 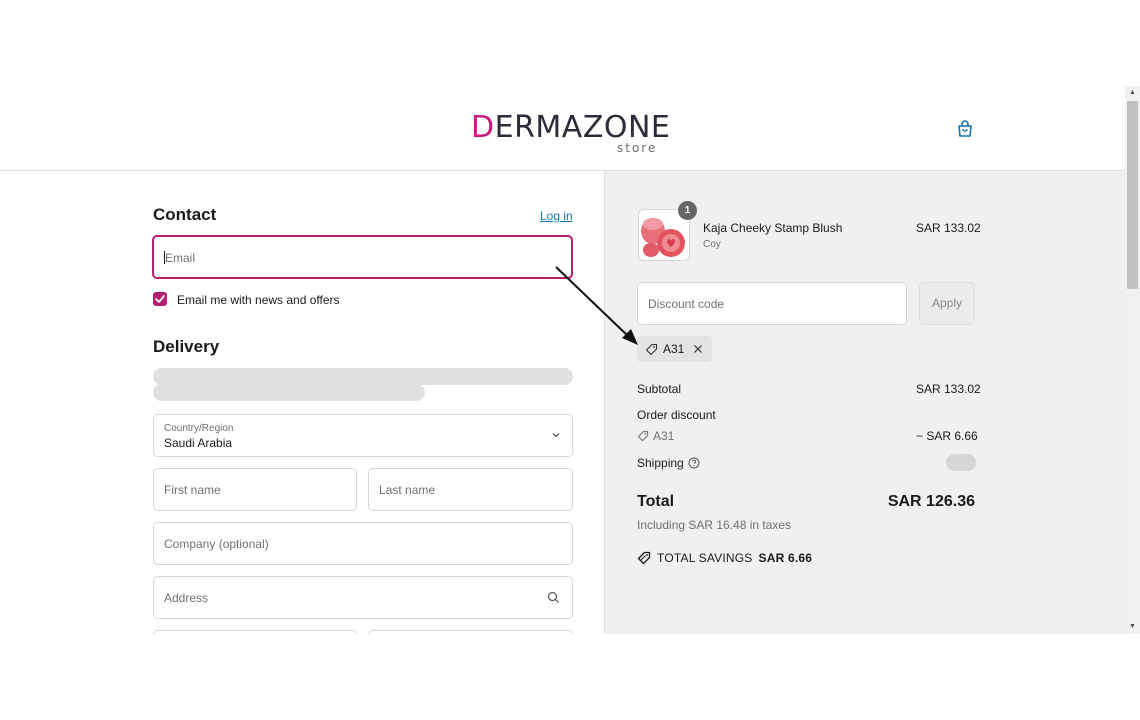 I want to click on discount-placeholder: Discount code, so click(x=686, y=304).